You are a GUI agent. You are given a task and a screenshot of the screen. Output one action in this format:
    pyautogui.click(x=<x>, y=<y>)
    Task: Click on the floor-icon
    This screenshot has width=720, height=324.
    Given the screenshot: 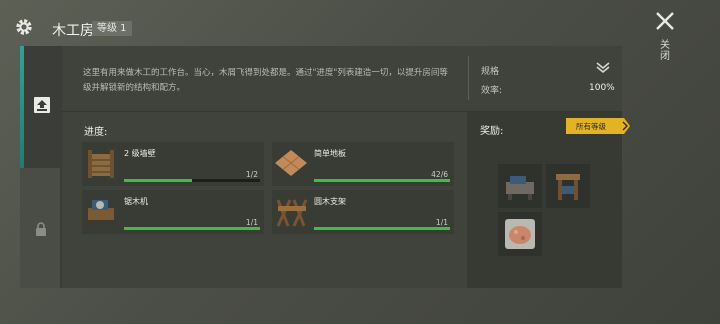 What is the action you would take?
    pyautogui.click(x=291, y=163)
    